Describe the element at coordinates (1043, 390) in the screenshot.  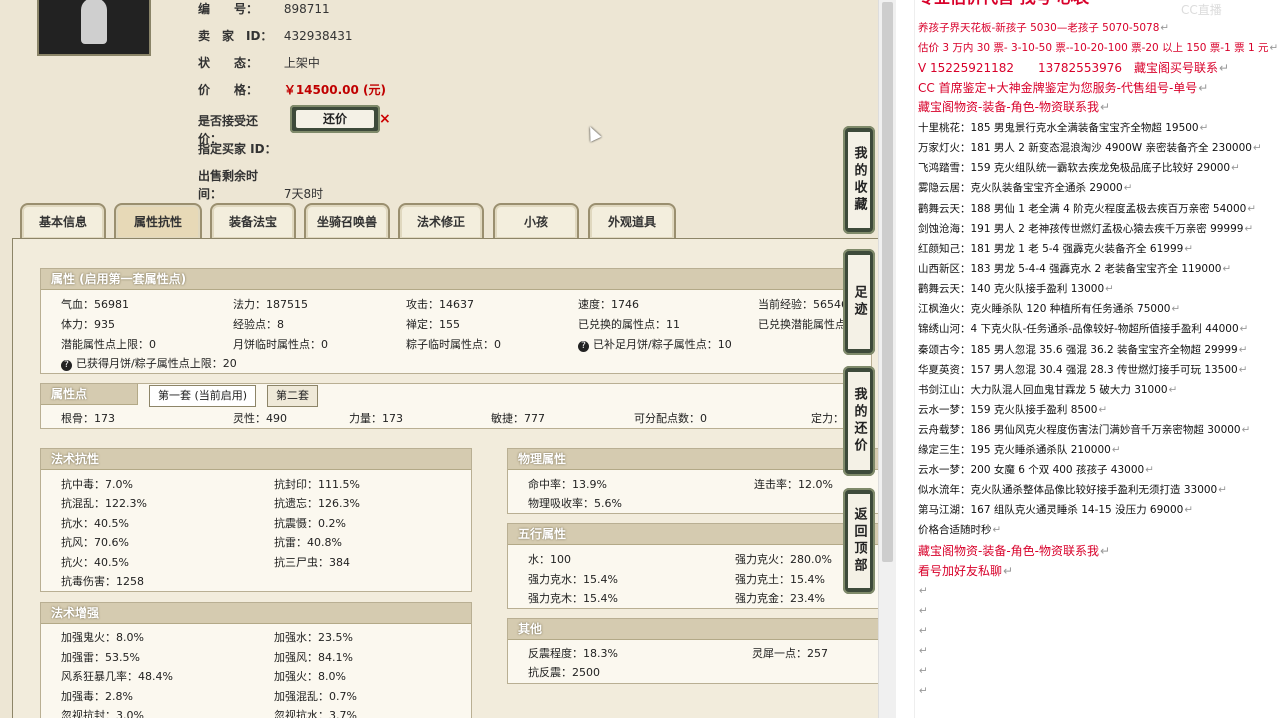
I see `overlay-line-text: 书剑江山：大力队混人回血鬼甘霖龙 5 破大力 31000` at that location.